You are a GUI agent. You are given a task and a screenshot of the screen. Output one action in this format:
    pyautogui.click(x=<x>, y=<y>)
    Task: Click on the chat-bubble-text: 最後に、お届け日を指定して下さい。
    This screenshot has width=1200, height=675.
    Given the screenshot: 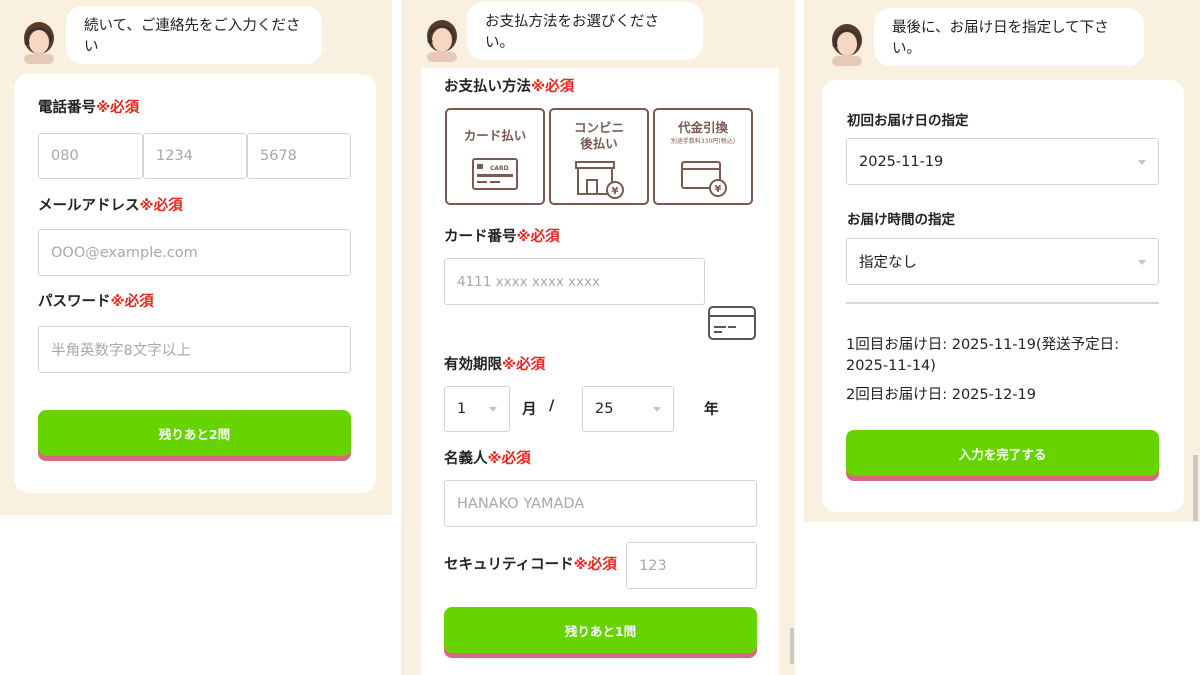 What is the action you would take?
    pyautogui.click(x=1000, y=38)
    